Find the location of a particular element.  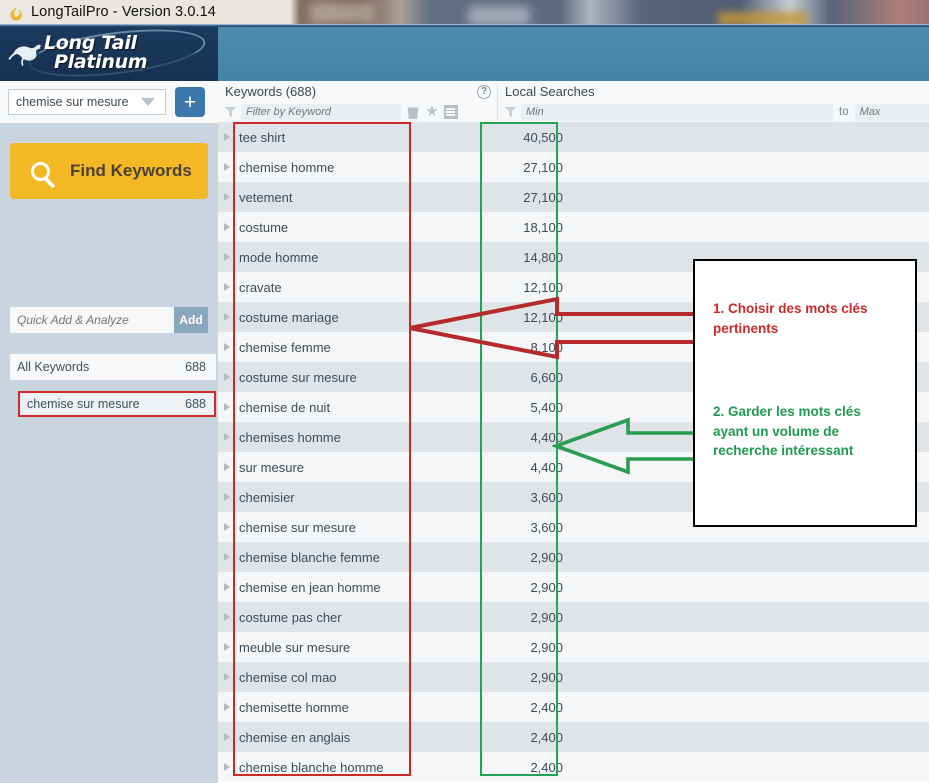

keyword-filter-input is located at coordinates (321, 112).